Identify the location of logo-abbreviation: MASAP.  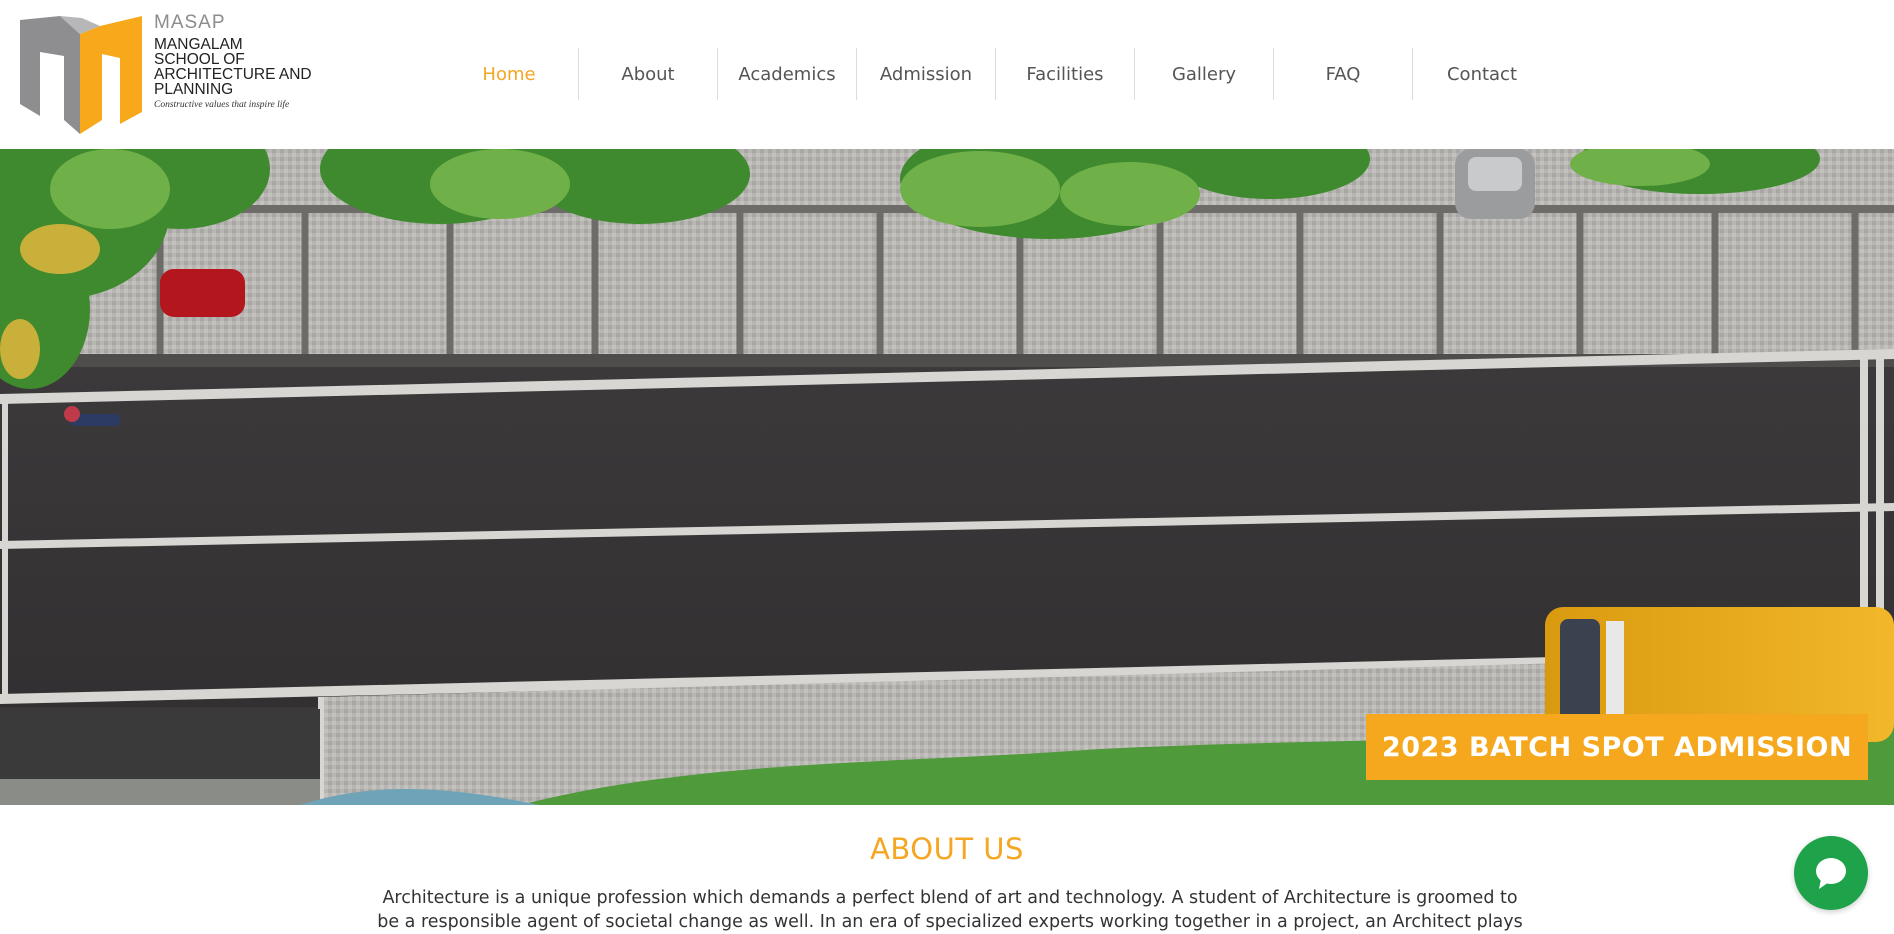
(190, 22).